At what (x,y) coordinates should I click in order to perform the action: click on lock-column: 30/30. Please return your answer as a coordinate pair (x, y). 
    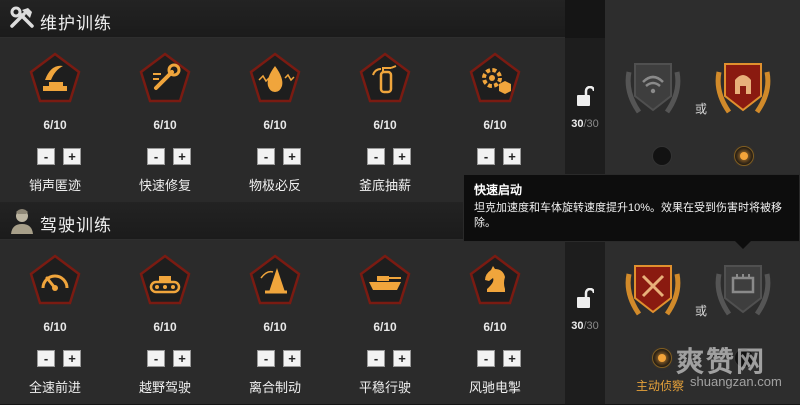
    Looking at the image, I should click on (585, 322).